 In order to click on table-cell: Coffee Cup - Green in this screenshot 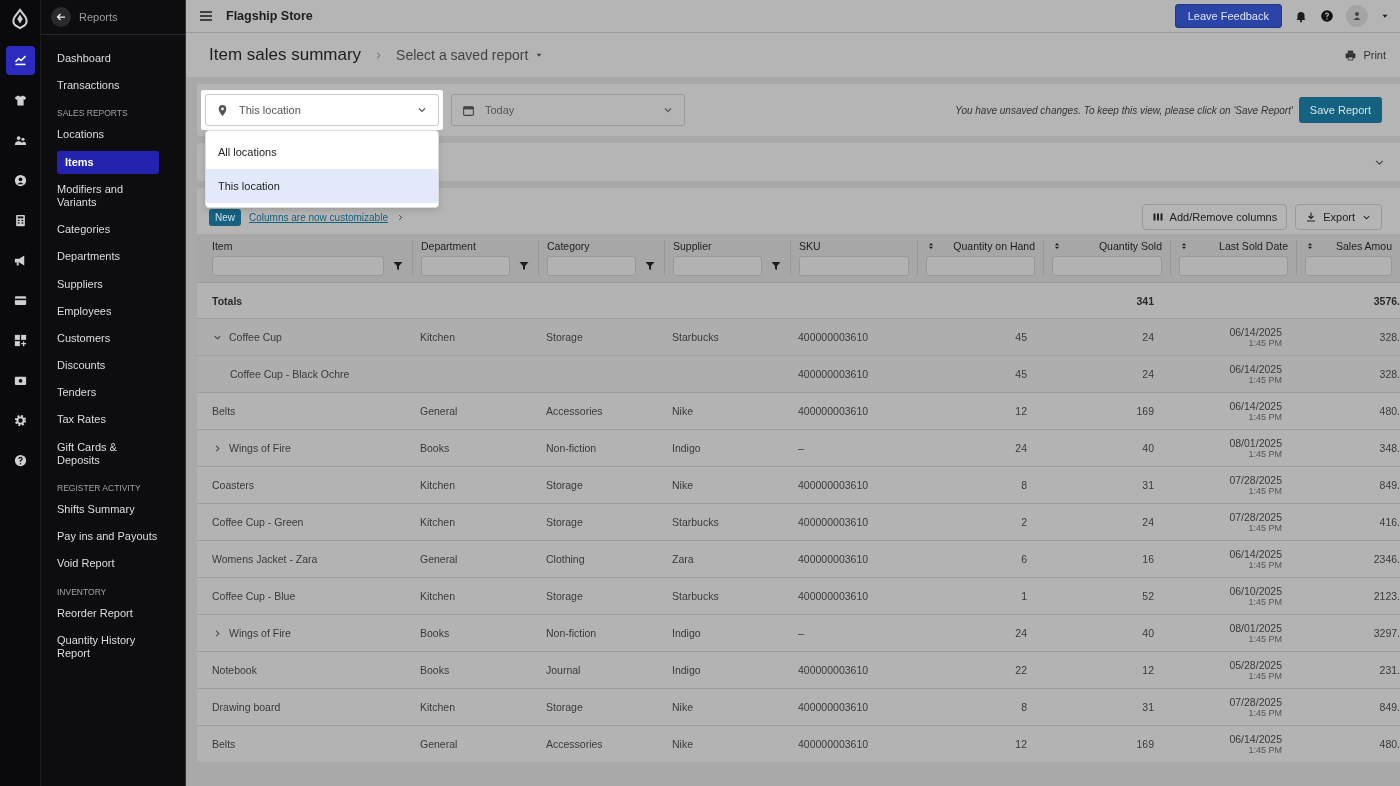, I will do `click(258, 522)`.